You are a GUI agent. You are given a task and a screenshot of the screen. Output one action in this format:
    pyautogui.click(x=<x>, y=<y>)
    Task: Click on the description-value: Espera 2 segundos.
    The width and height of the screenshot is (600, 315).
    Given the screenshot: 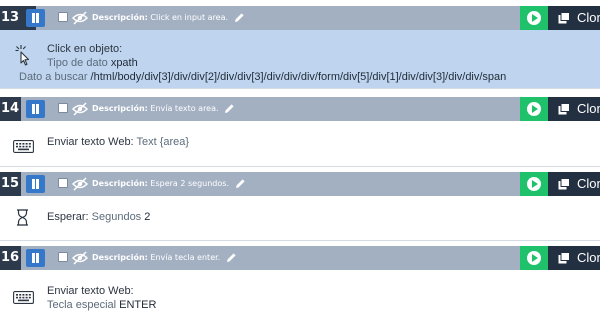 What is the action you would take?
    pyautogui.click(x=189, y=183)
    